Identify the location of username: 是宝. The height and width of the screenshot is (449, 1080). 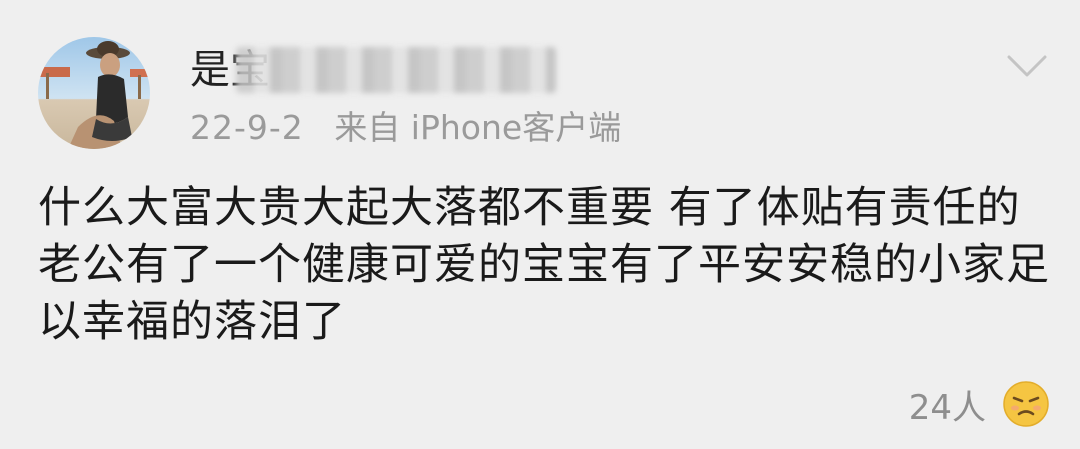
(375, 70).